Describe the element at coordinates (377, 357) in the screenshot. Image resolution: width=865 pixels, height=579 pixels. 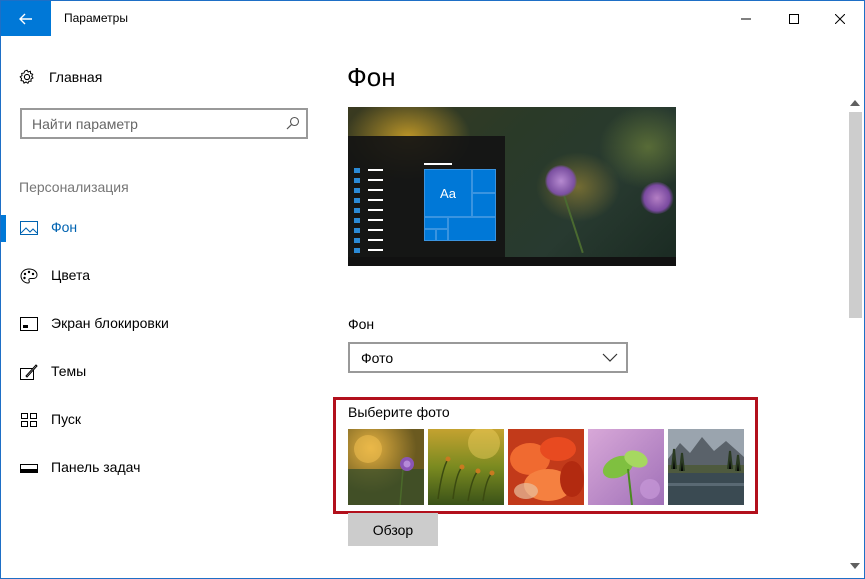
I see `dropdown-value: Фото` at that location.